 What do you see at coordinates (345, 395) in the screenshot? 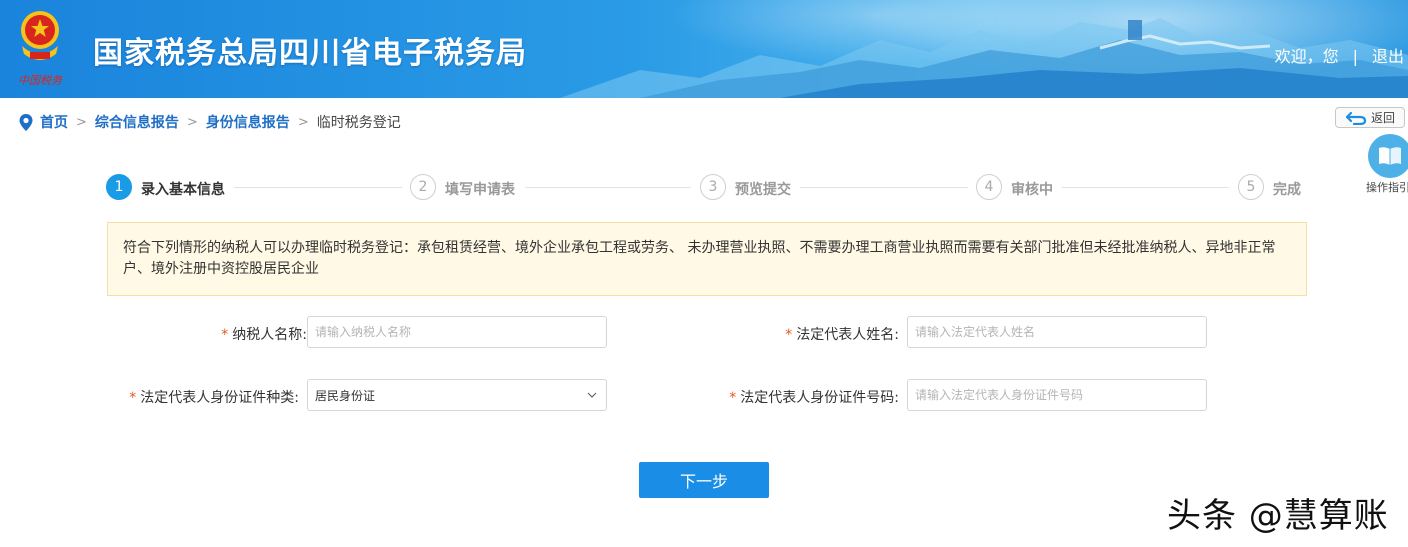
I see `id-type-selected-value: 居民身份证` at bounding box center [345, 395].